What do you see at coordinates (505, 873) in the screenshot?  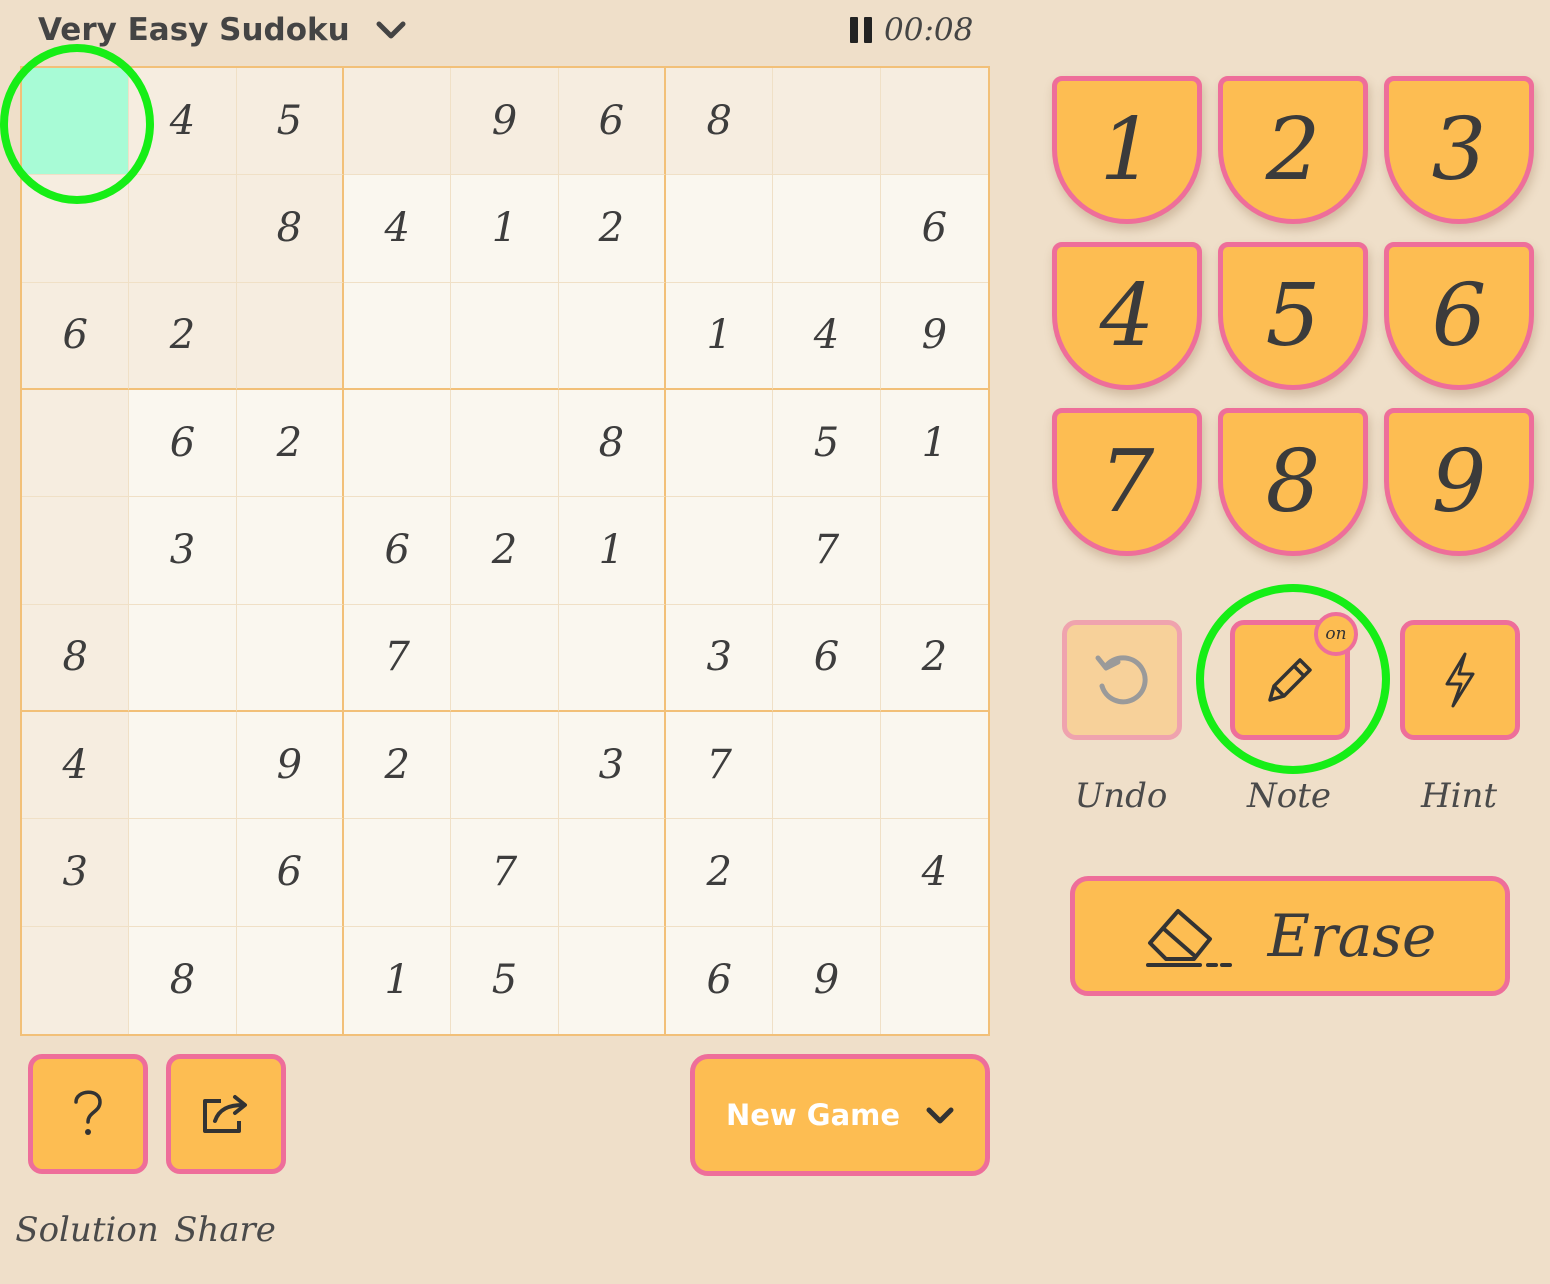 I see `cell-r8-c5: 7` at bounding box center [505, 873].